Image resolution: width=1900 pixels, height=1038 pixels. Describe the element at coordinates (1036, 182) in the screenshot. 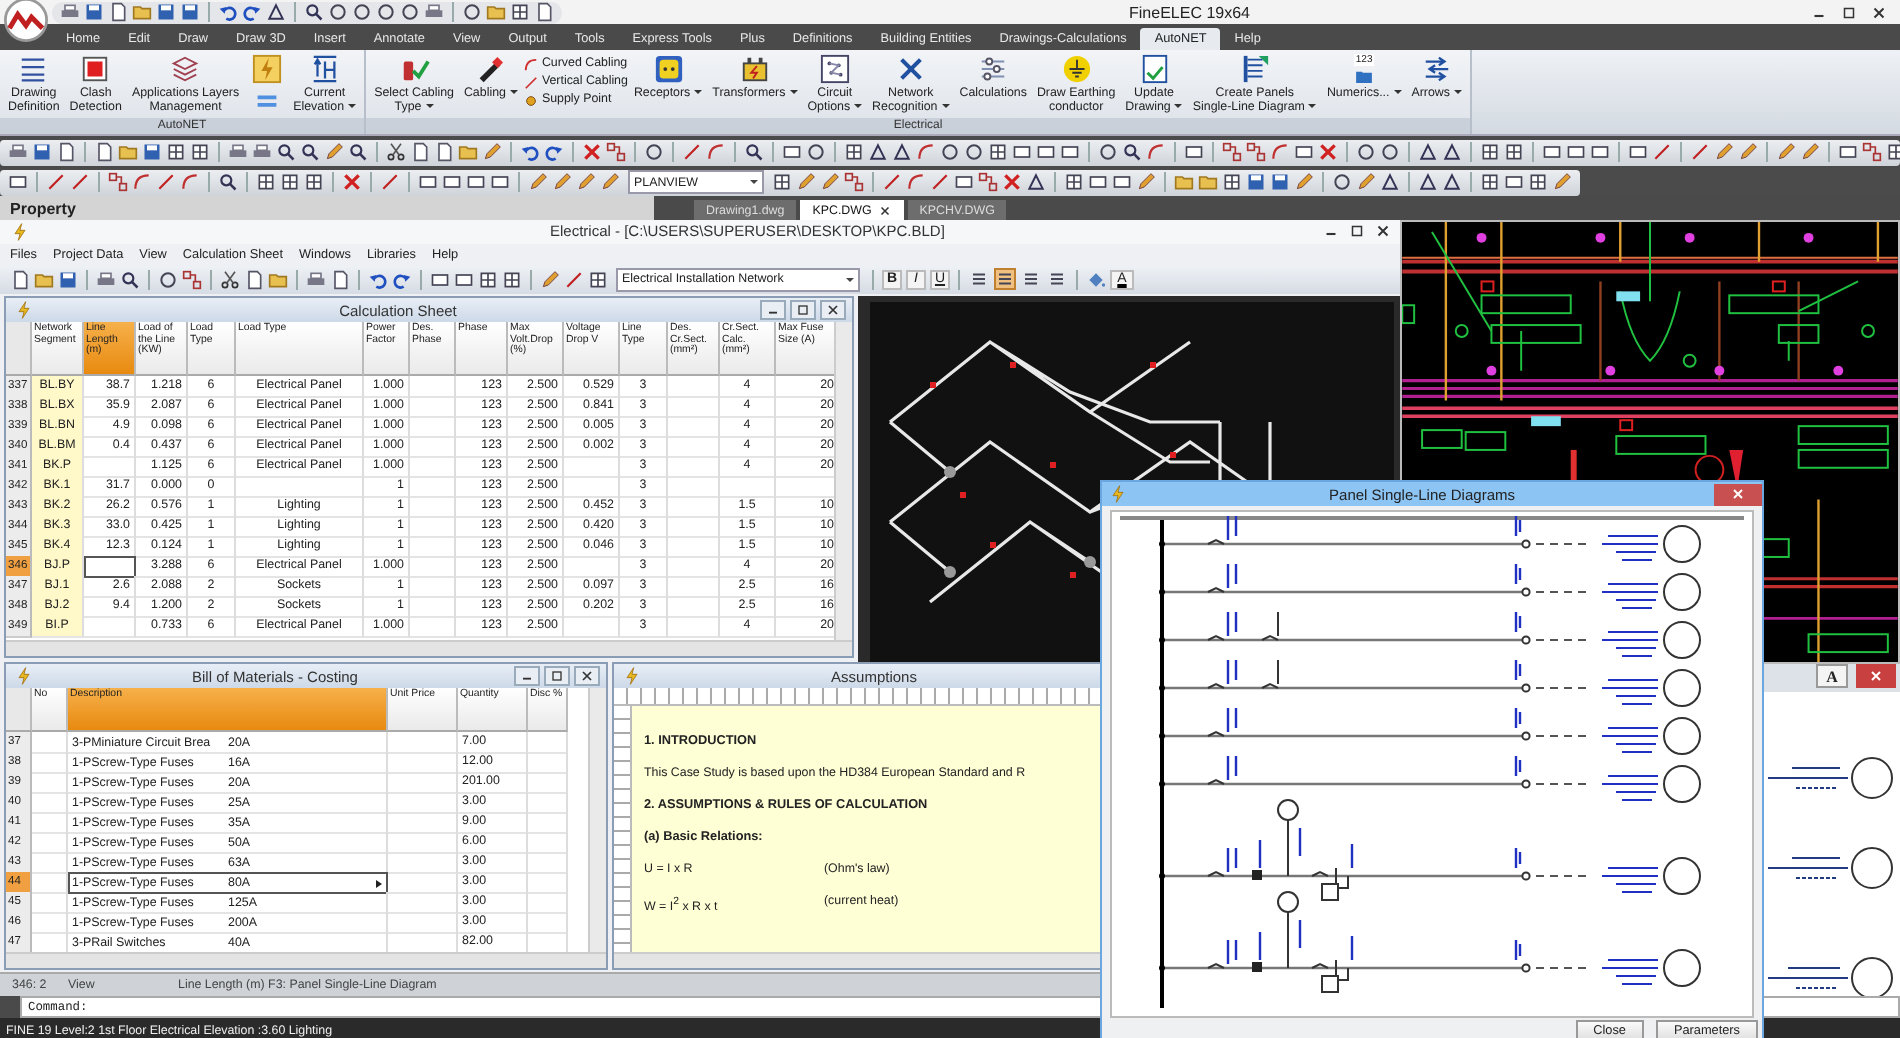

I see `triangle-icon` at that location.